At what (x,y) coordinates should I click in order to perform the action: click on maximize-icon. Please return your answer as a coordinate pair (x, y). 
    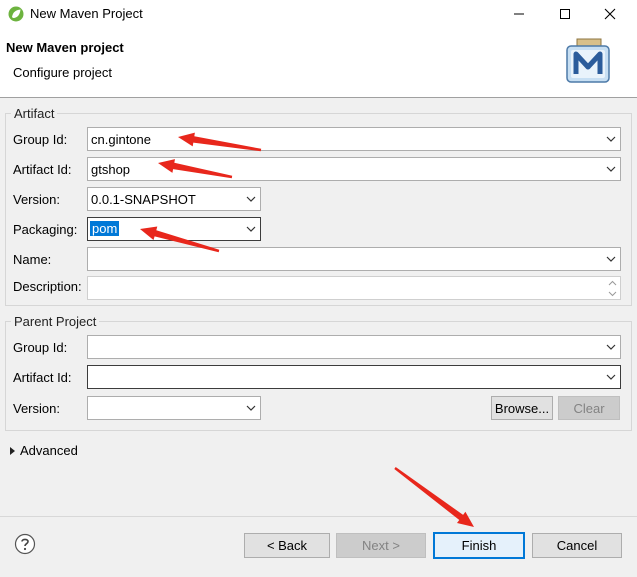
    Looking at the image, I should click on (565, 14).